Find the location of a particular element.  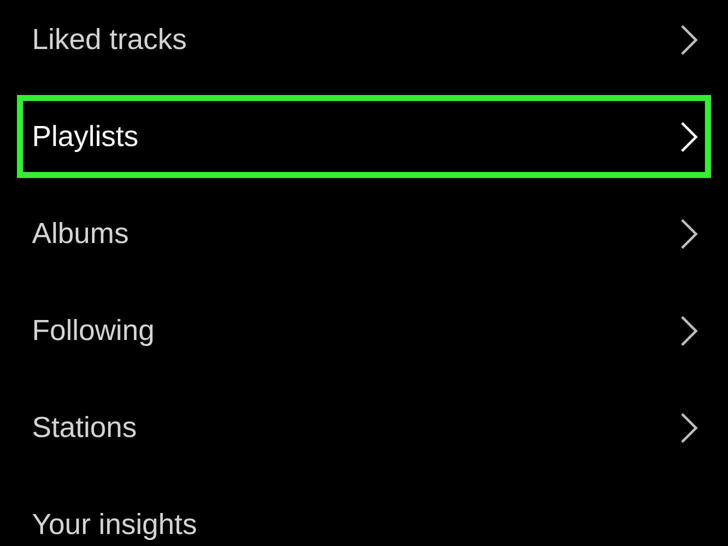

menu-item: Your insights is located at coordinates (364, 514).